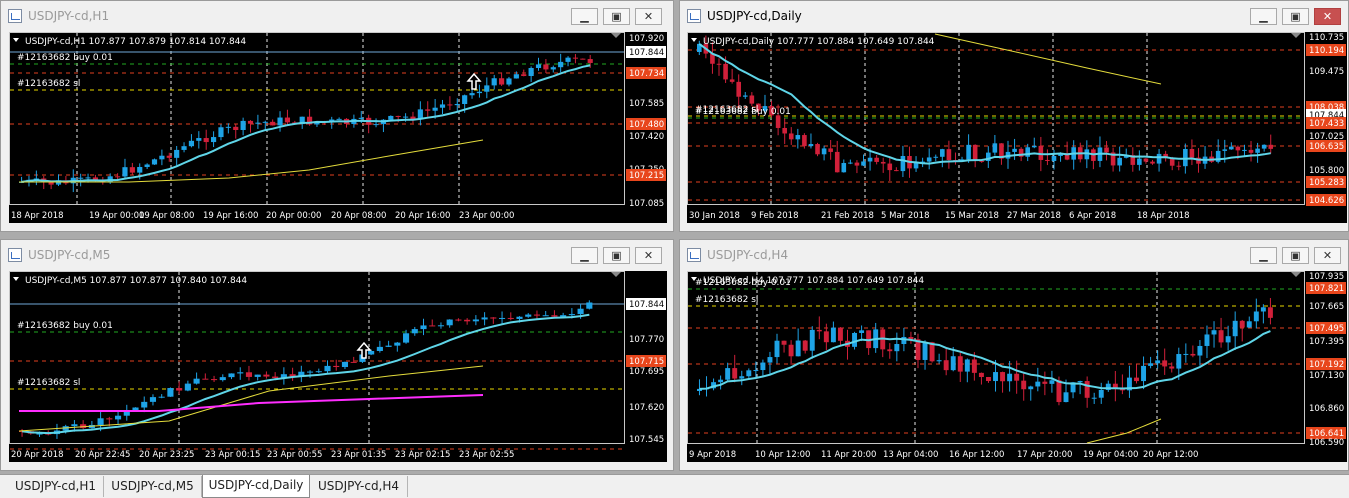 The height and width of the screenshot is (498, 1349). What do you see at coordinates (972, 216) in the screenshot?
I see `time-axis-label: 15 Mar 2018` at bounding box center [972, 216].